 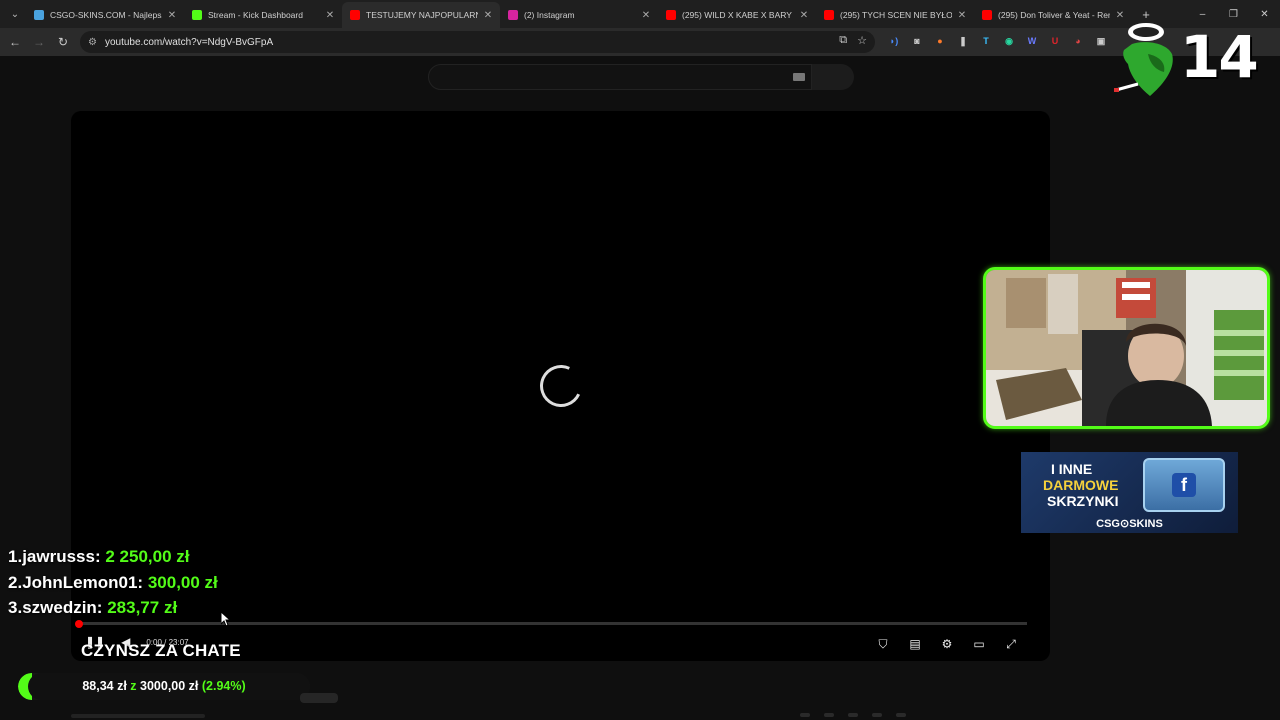 I want to click on tab-title: (295) WILD X KABE X BARY X W, so click(x=738, y=15).